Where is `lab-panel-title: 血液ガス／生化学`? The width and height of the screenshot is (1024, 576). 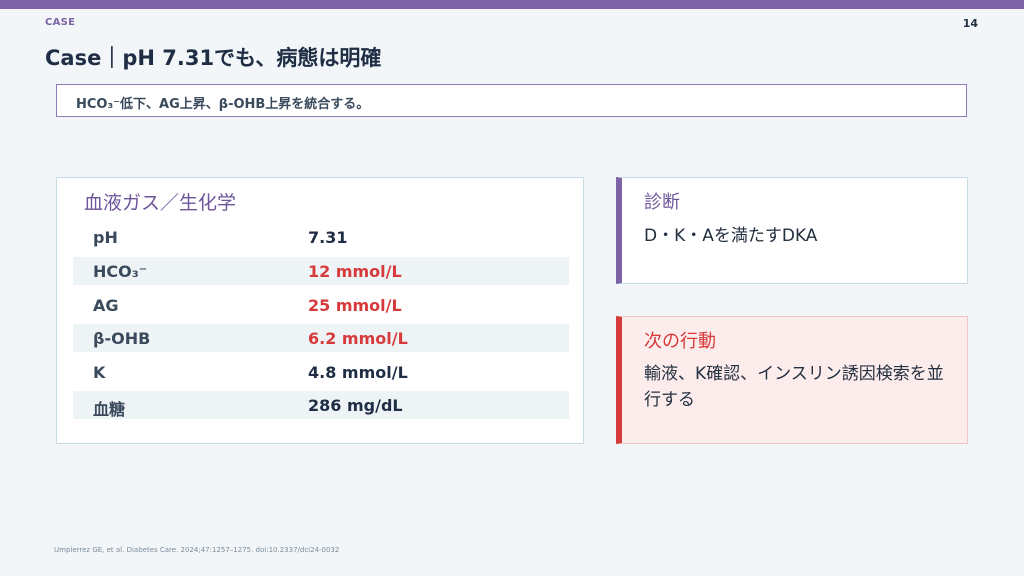
lab-panel-title: 血液ガス／生化学 is located at coordinates (160, 203).